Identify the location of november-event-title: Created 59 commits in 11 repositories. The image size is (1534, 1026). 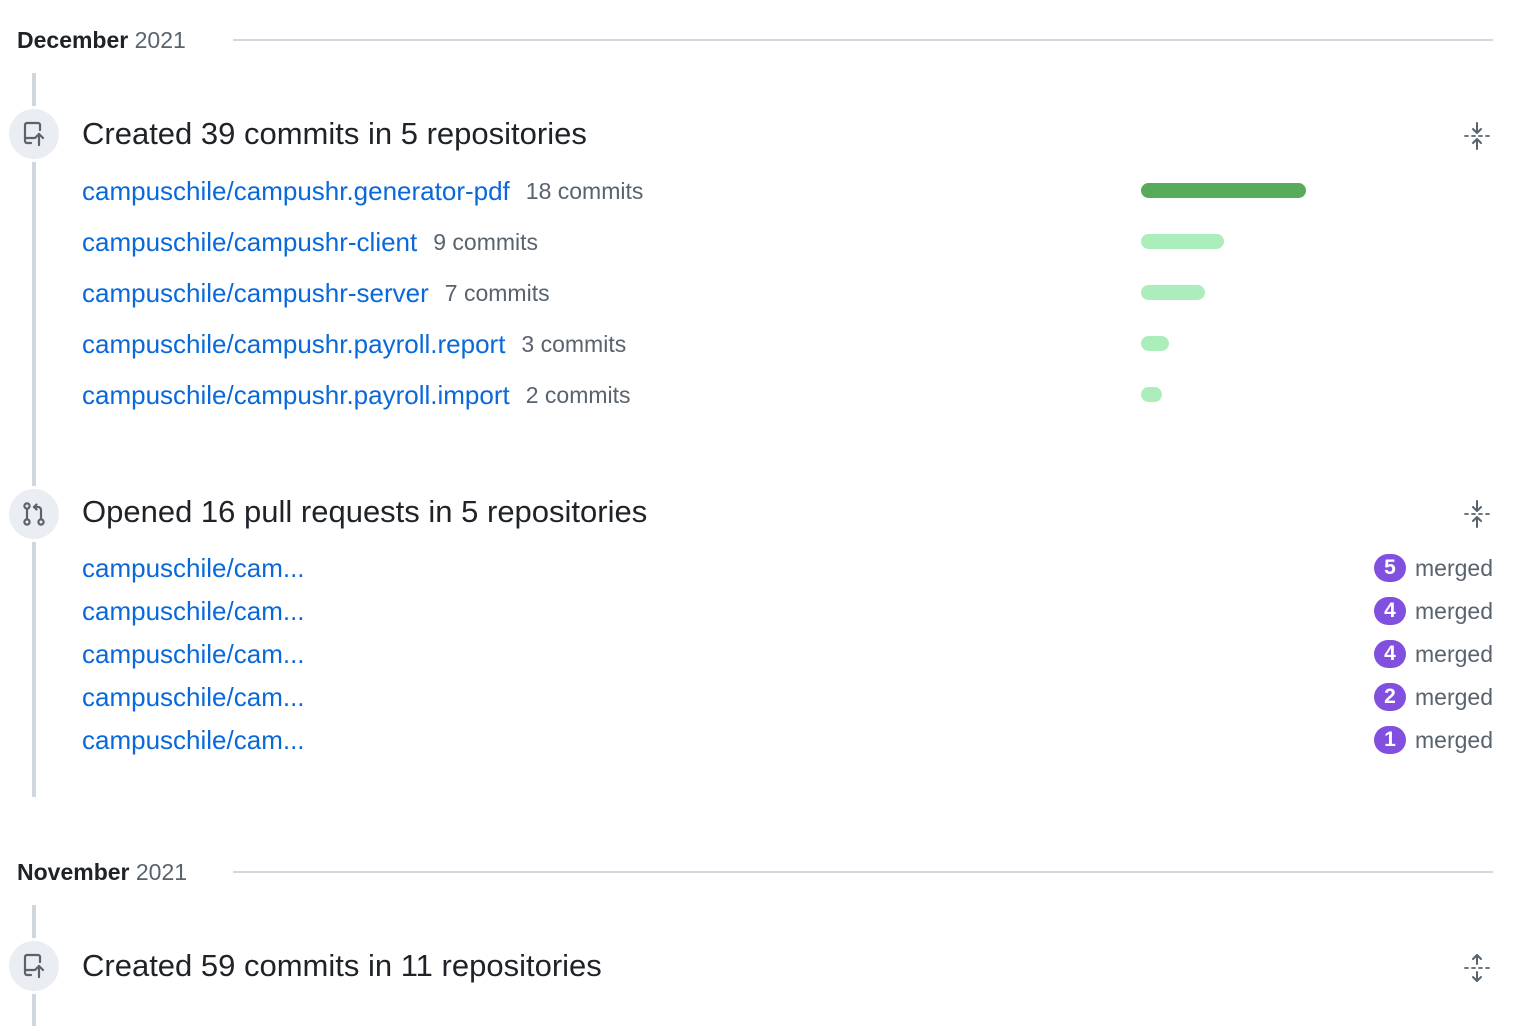
(342, 965).